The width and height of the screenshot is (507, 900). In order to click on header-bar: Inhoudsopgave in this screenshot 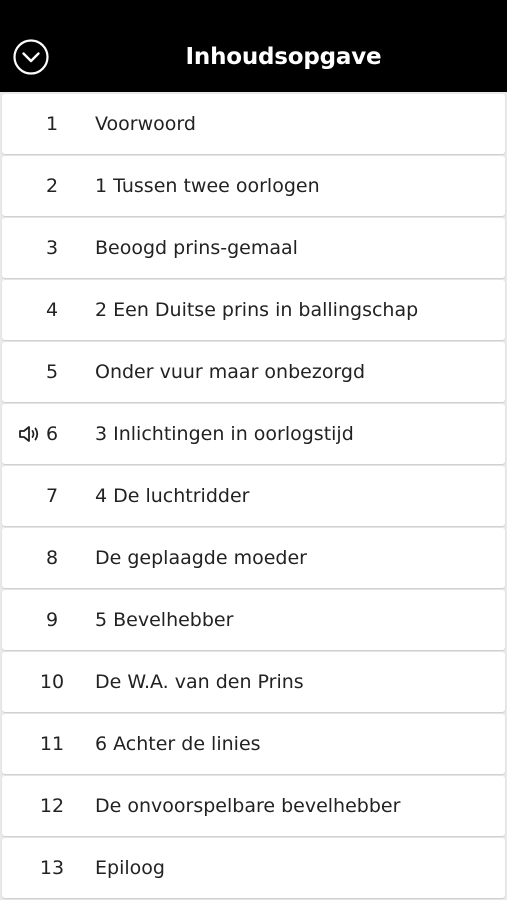, I will do `click(253, 46)`.